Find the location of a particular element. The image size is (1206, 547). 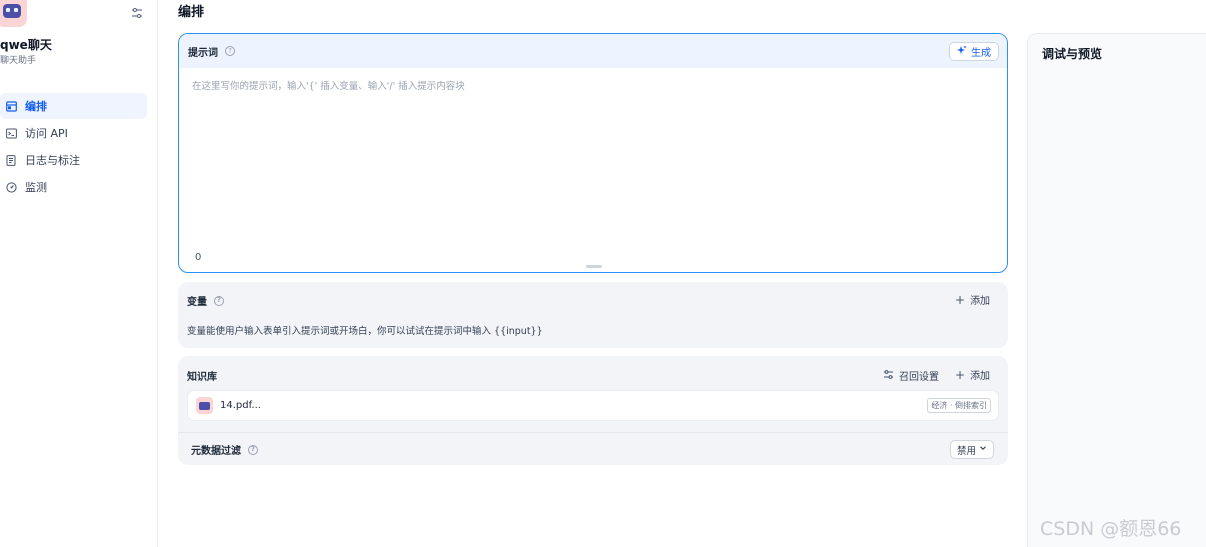

divider is located at coordinates (593, 432).